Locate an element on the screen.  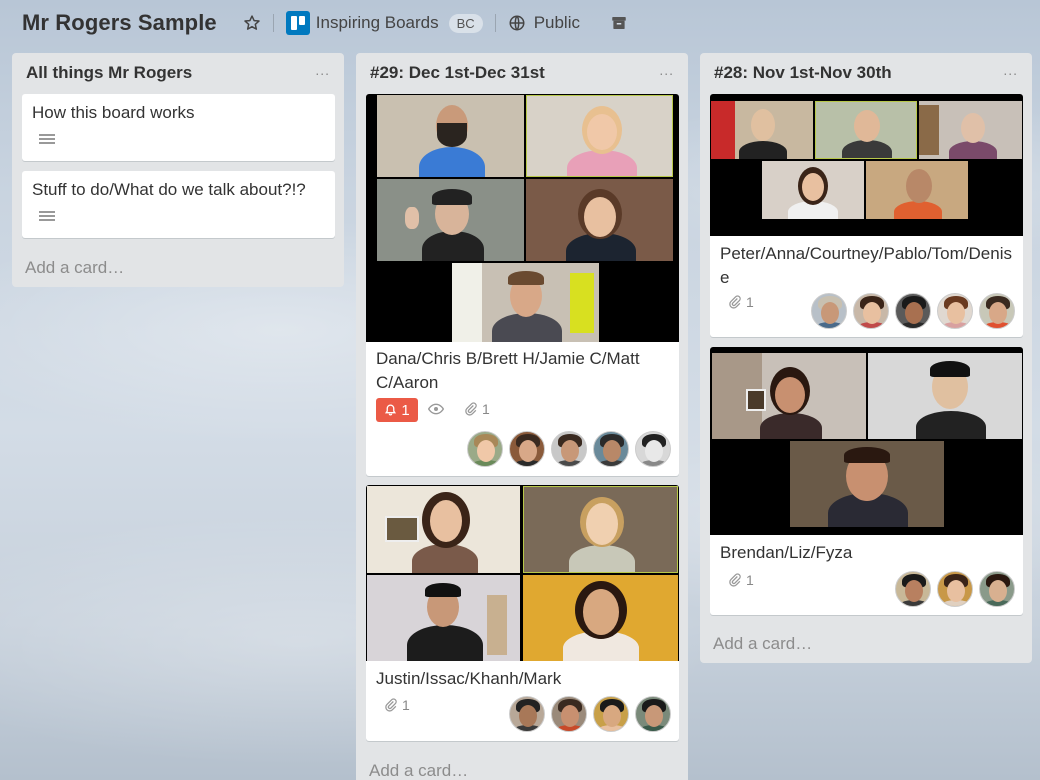
watching-badge is located at coordinates (438, 409).